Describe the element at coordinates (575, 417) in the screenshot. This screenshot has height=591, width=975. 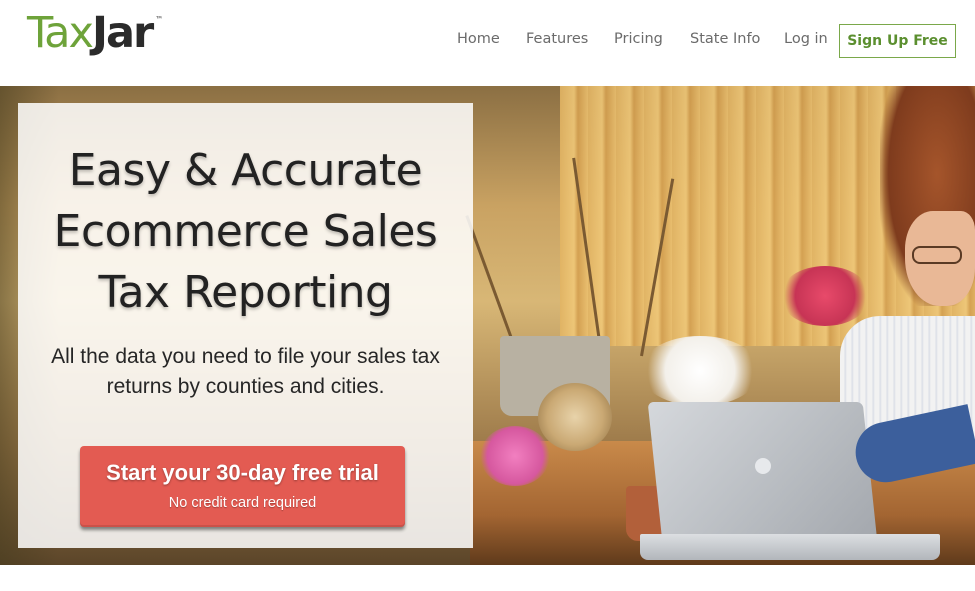
I see `wood-slice-decor` at that location.